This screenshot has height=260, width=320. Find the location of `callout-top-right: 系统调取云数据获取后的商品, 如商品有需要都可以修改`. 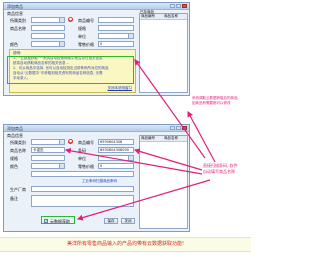

callout-top-right: 系统调取云数据获取后的商品, 如商品有需要都可以修改 is located at coordinates (221, 101).